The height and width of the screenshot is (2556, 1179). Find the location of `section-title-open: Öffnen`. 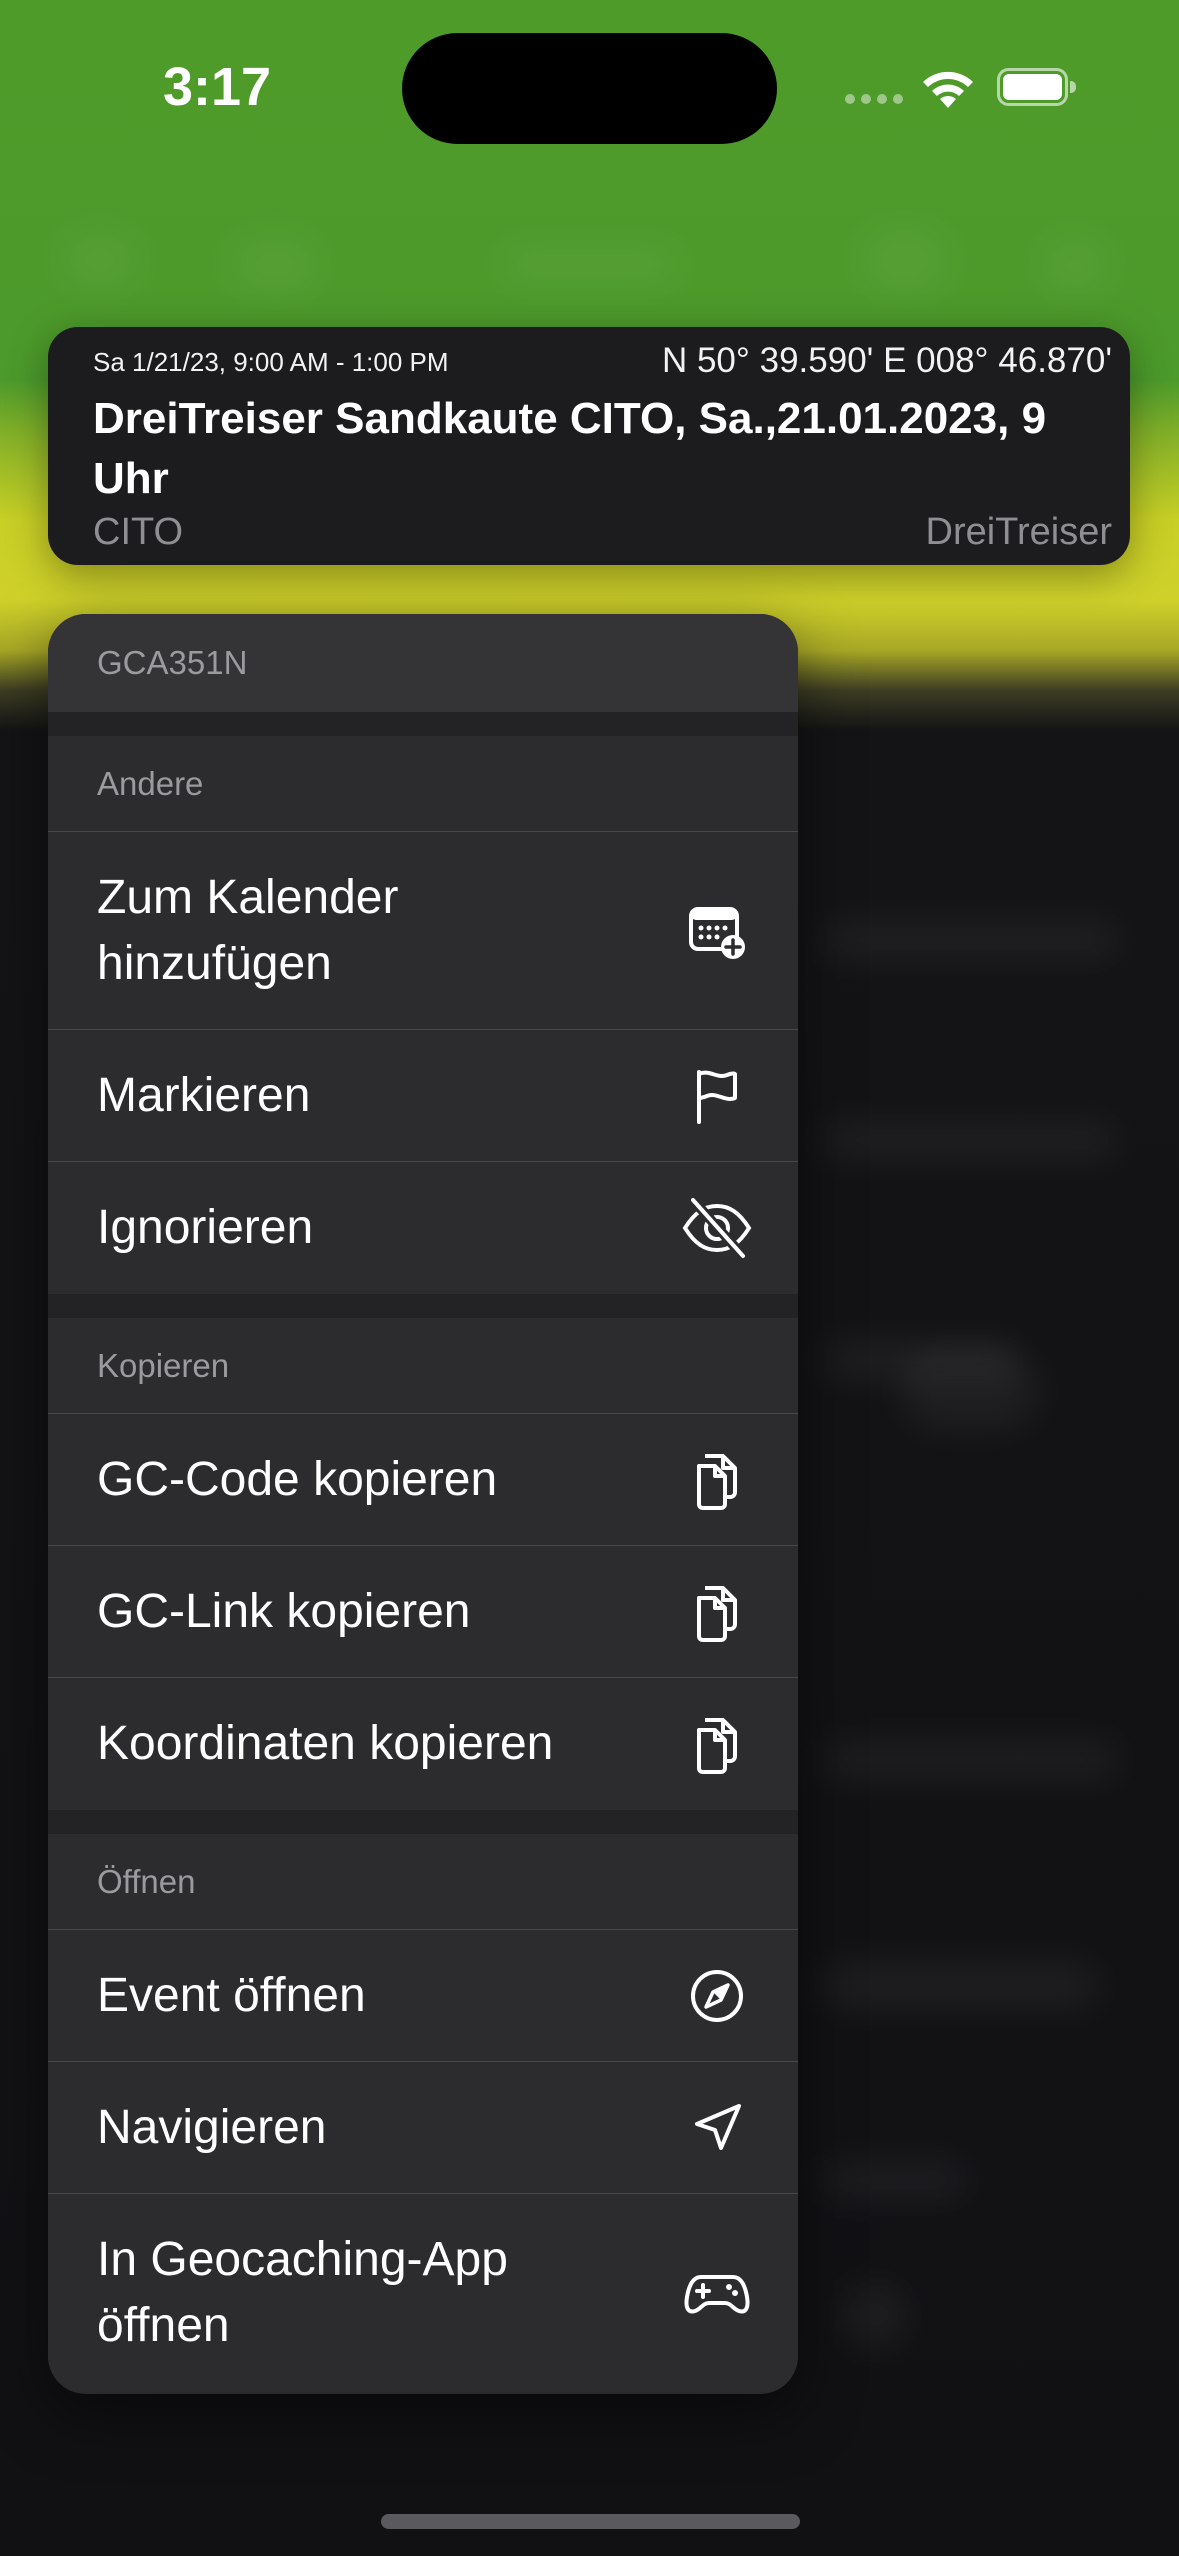

section-title-open: Öffnen is located at coordinates (423, 1882).